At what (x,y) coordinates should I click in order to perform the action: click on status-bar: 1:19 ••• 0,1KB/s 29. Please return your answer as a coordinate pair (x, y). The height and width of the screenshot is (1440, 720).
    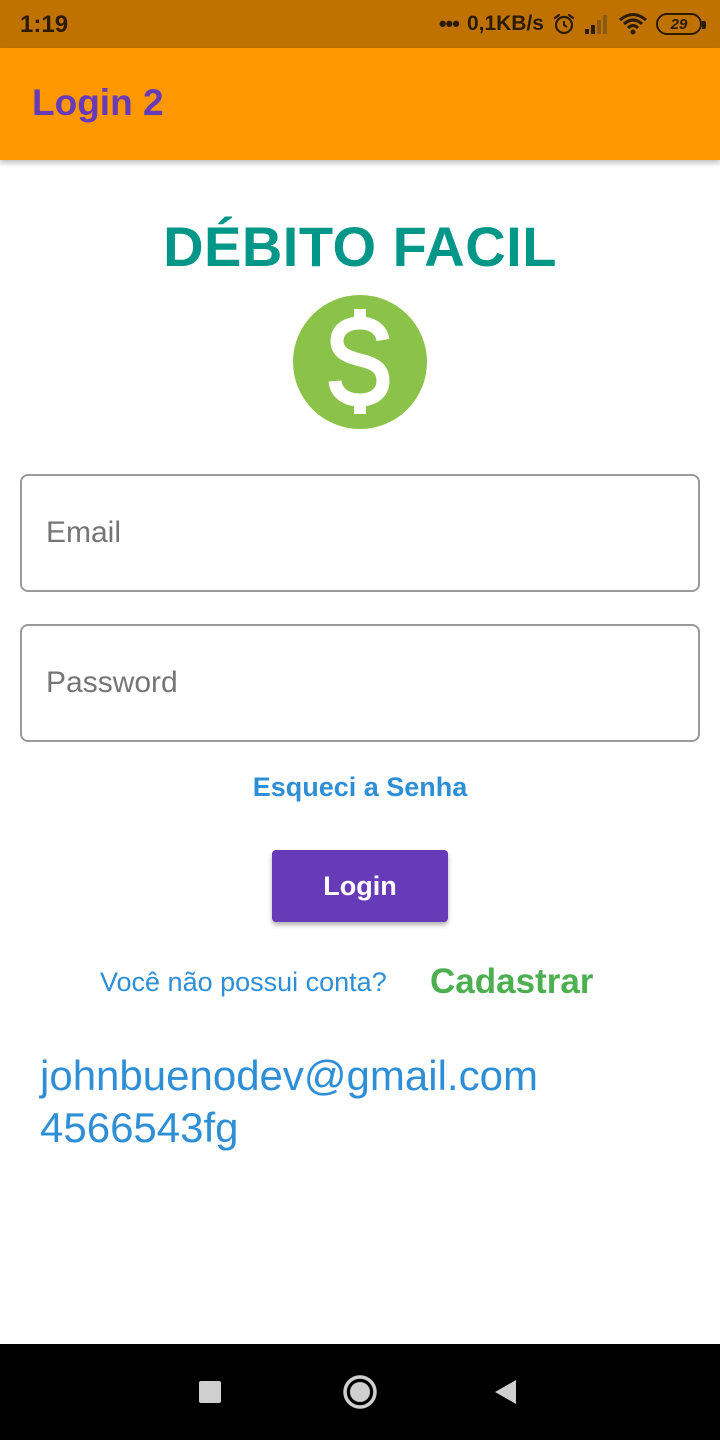
    Looking at the image, I should click on (360, 24).